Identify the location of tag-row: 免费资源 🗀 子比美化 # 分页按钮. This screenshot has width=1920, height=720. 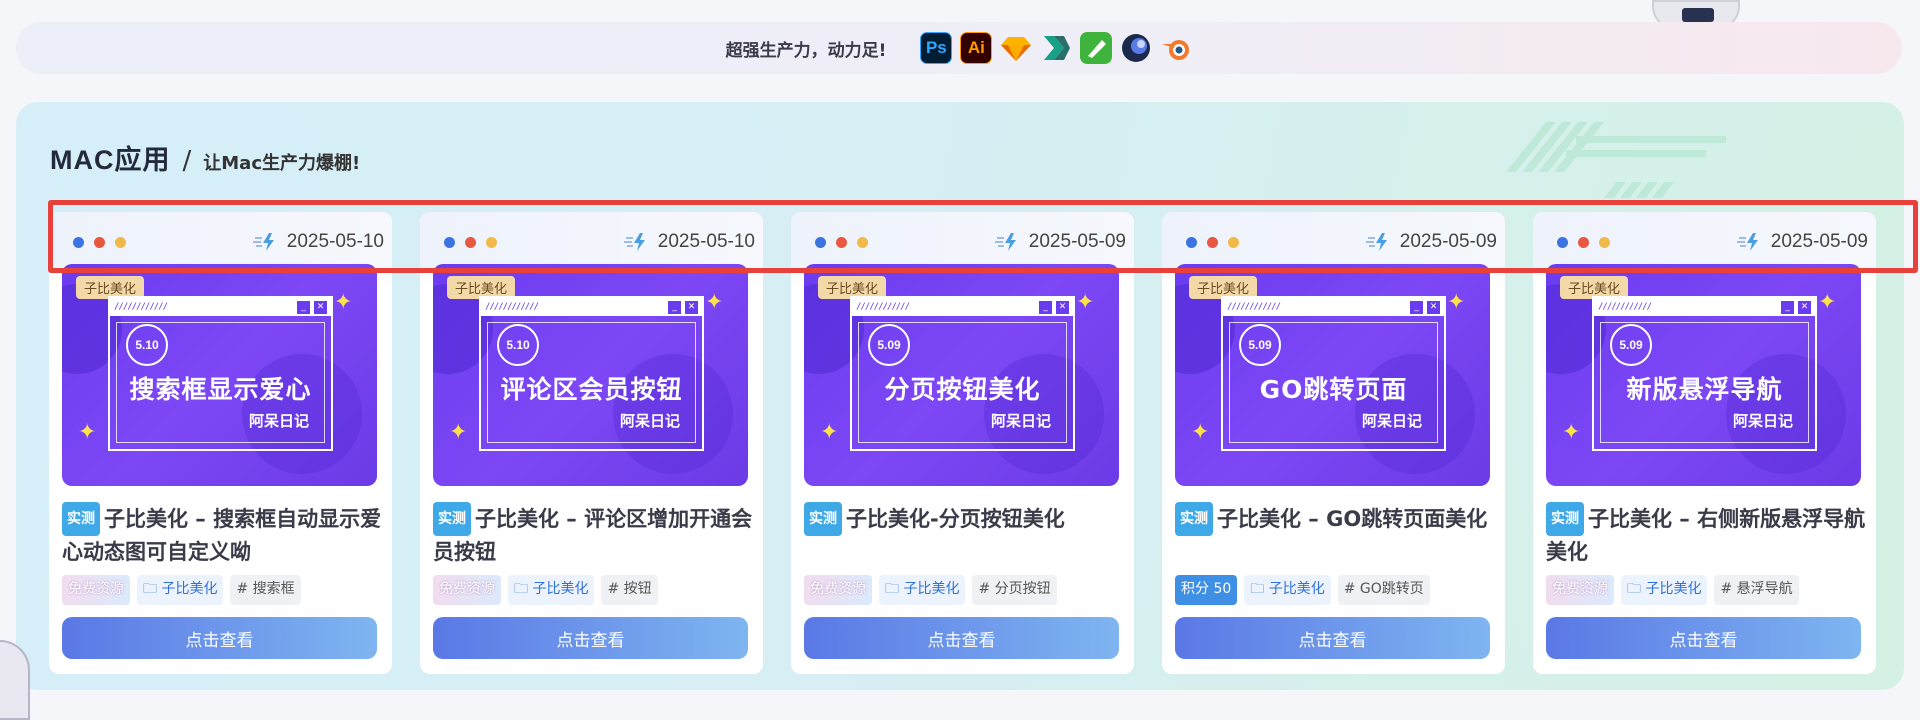
(930, 590).